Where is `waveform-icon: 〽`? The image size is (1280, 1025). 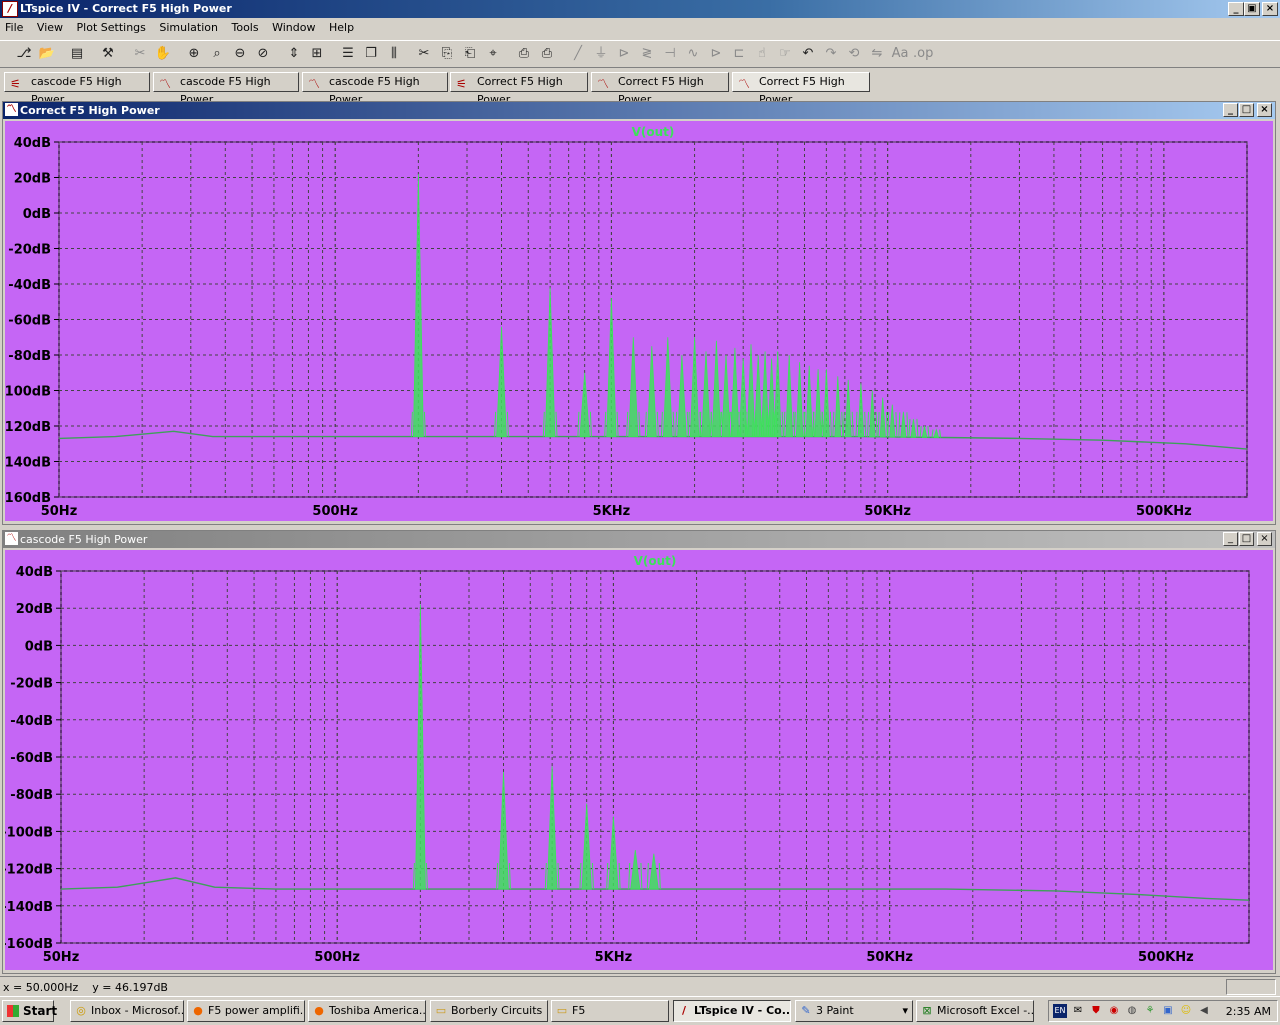
waveform-icon: 〽 is located at coordinates (11, 538).